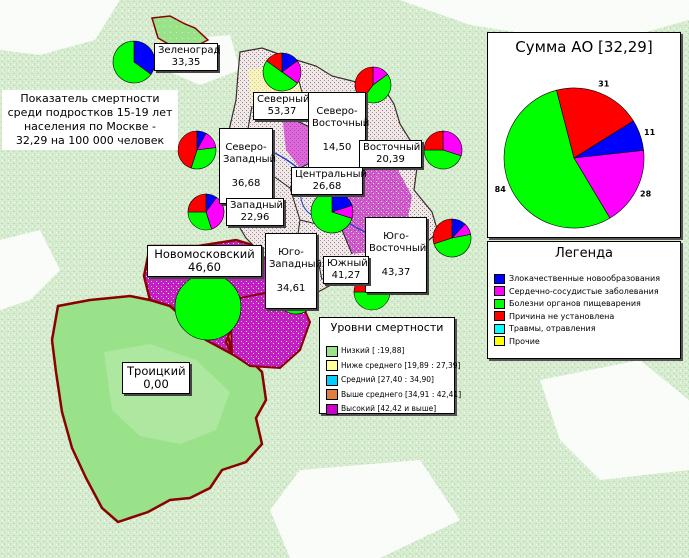 This screenshot has height=558, width=689. What do you see at coordinates (90, 126) in the screenshot?
I see `caption-line-3: населения по Москве -` at bounding box center [90, 126].